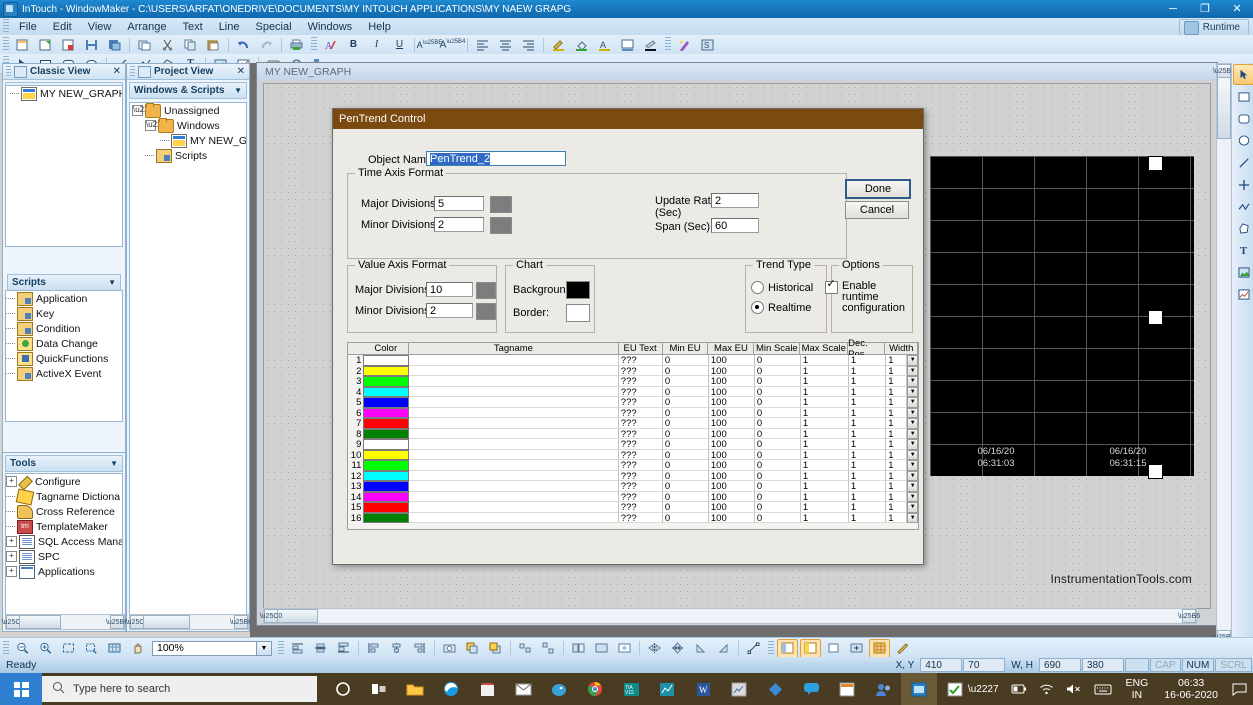 This screenshot has width=1253, height=705. What do you see at coordinates (1243, 294) in the screenshot?
I see `trend-tool-icon` at bounding box center [1243, 294].